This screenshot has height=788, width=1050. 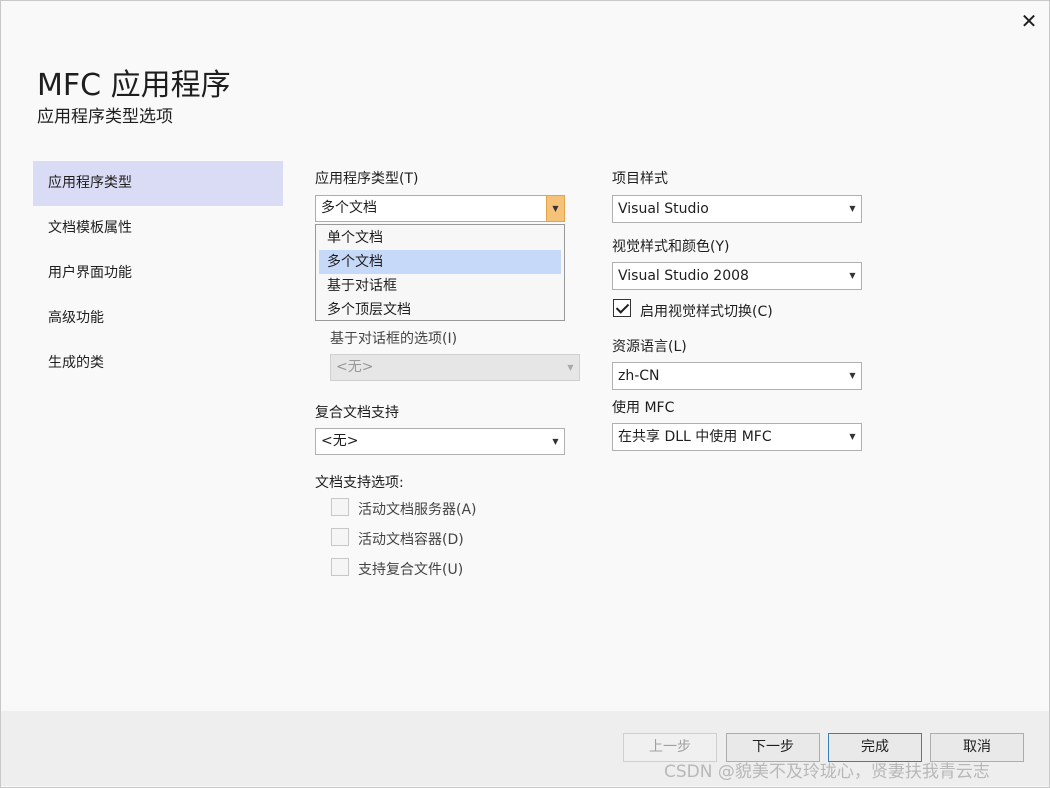 I want to click on dropdown-option-dialog-based: 基于对话框, so click(x=440, y=286).